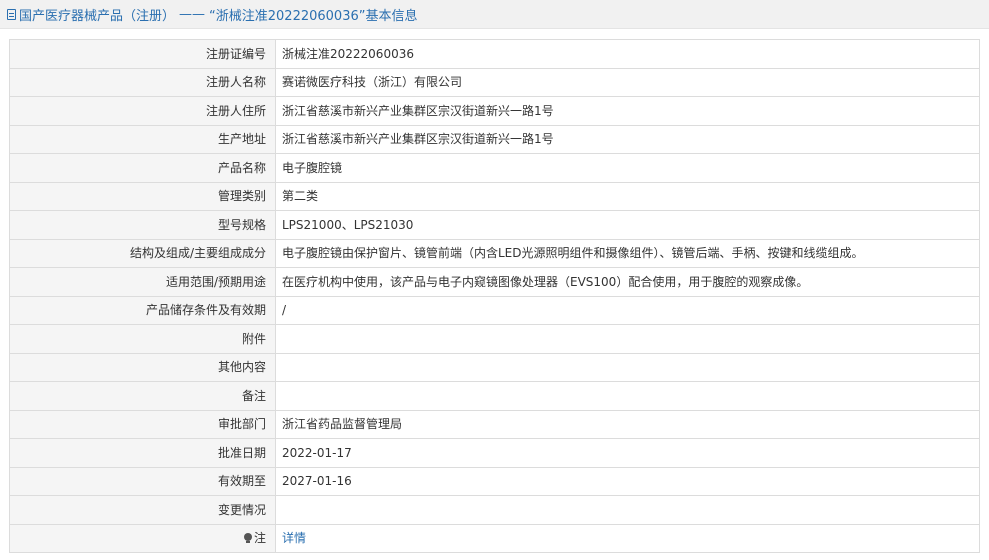  Describe the element at coordinates (627, 424) in the screenshot. I see `row-value: 浙江省药品监督管理局` at that location.